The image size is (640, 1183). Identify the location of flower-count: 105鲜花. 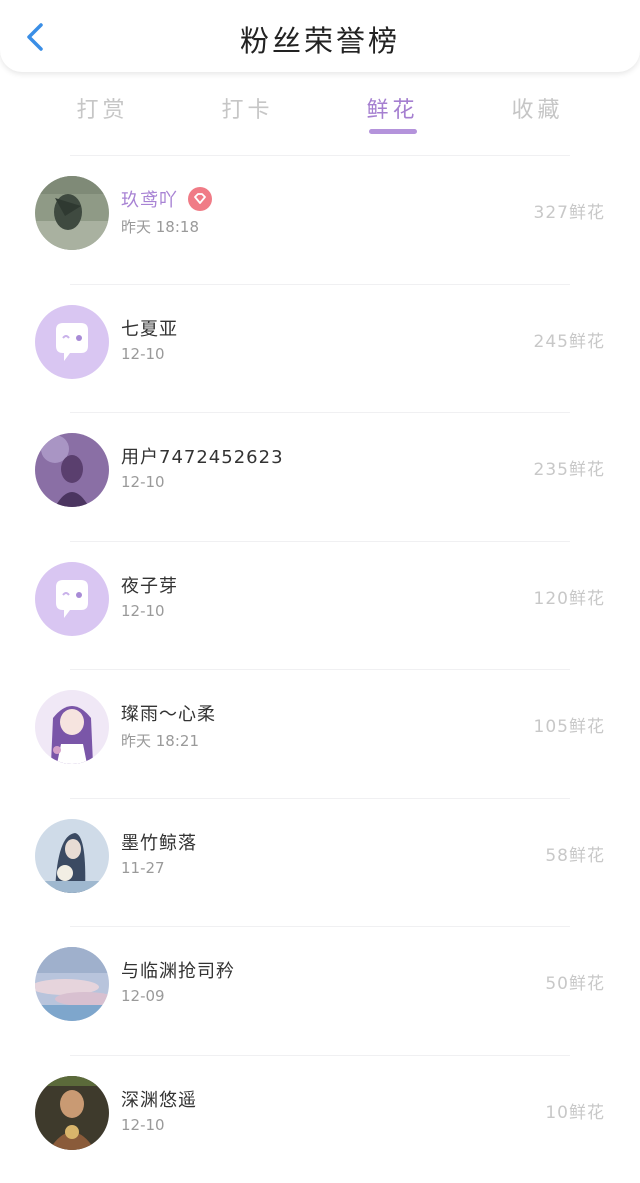
(569, 724).